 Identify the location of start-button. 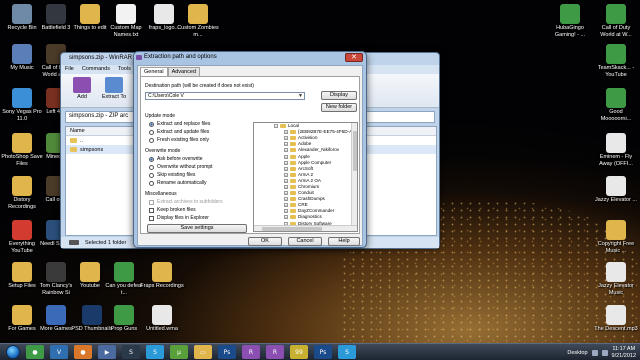
(13, 352).